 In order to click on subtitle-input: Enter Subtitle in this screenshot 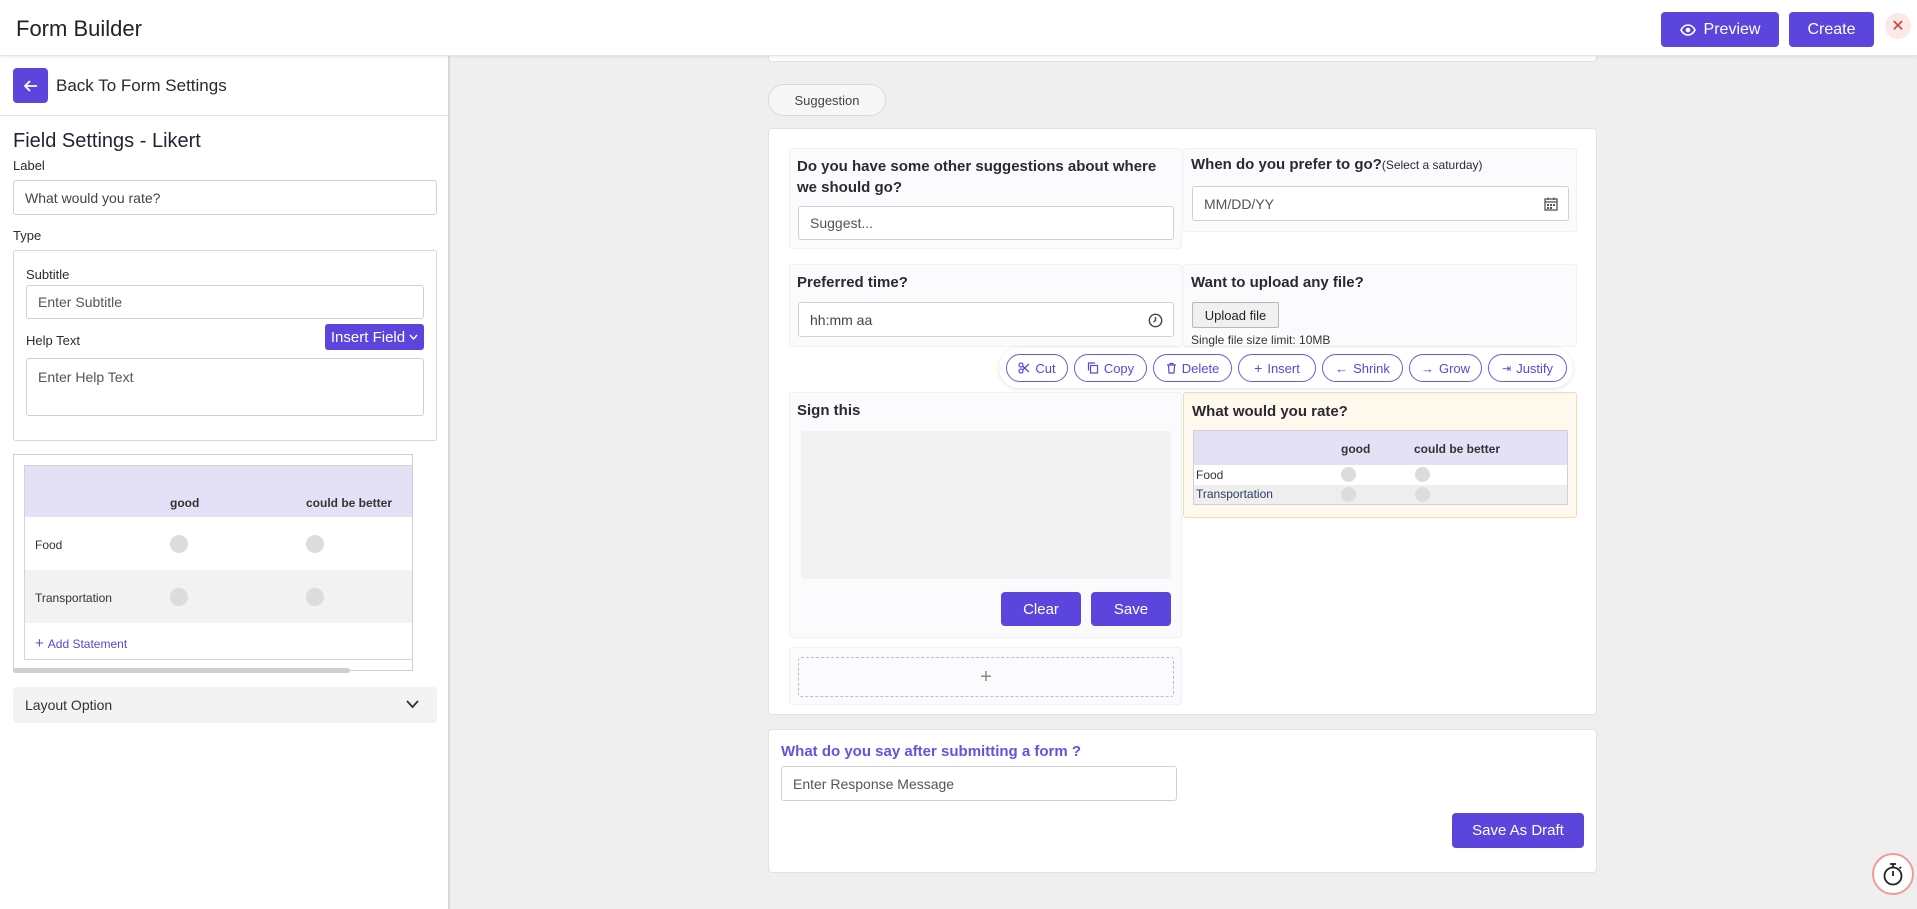, I will do `click(225, 302)`.